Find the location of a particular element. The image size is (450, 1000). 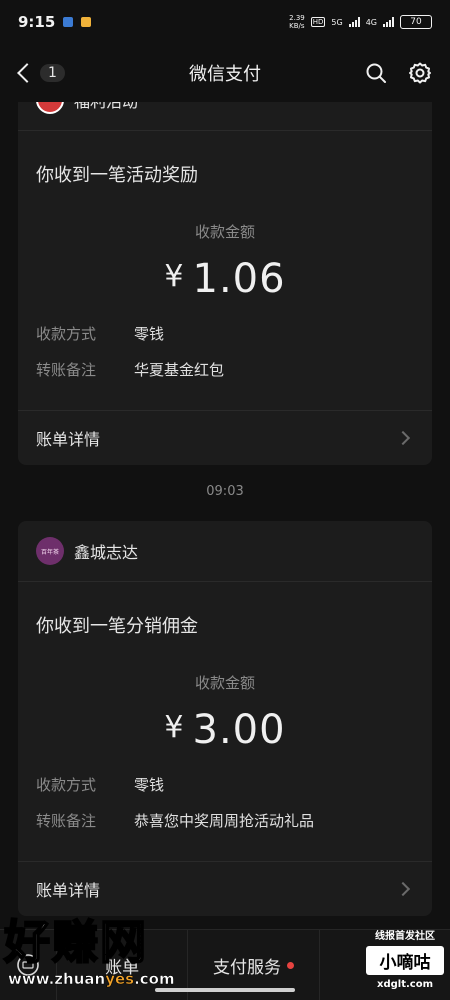

status-right: 2.39 KB/s HD 5G 4G 70 is located at coordinates (360, 22).